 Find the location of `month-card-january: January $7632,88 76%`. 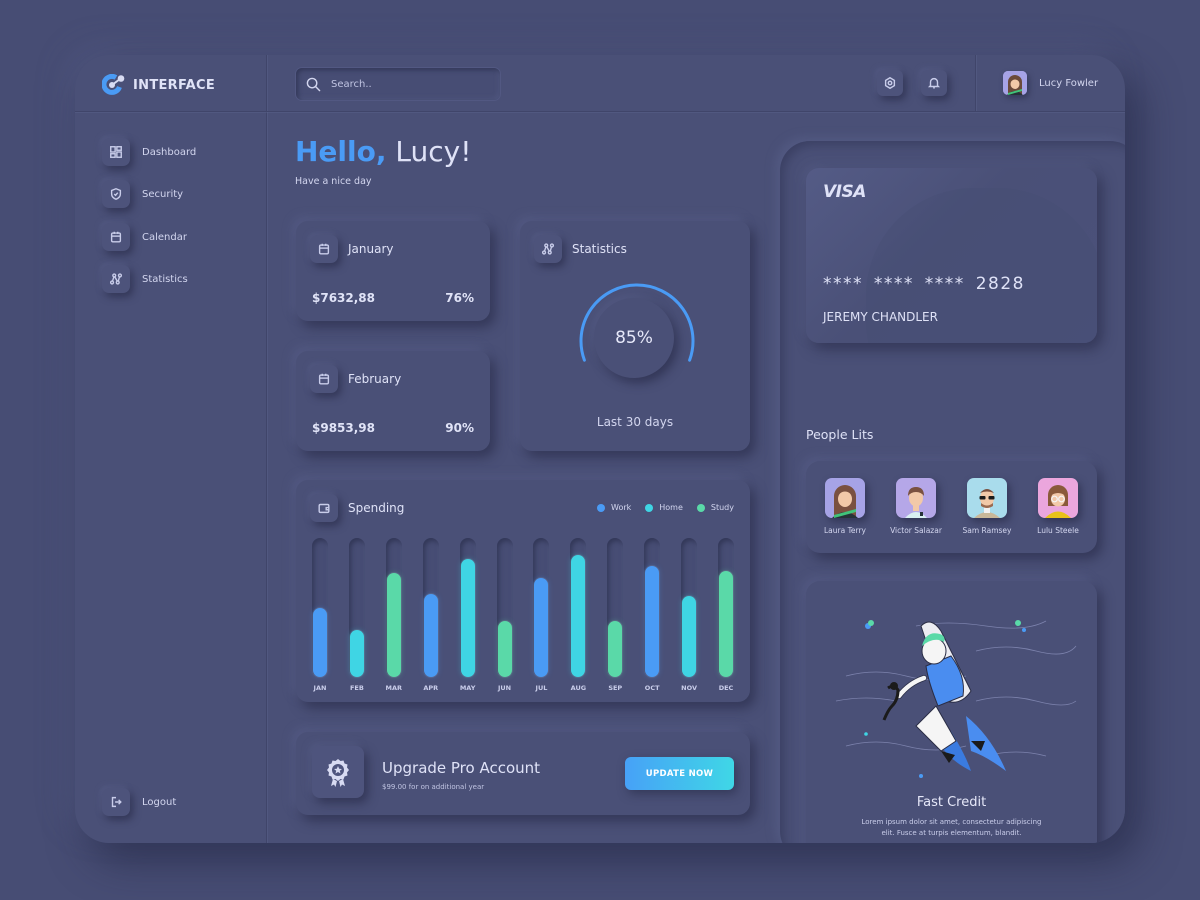

month-card-january: January $7632,88 76% is located at coordinates (393, 271).